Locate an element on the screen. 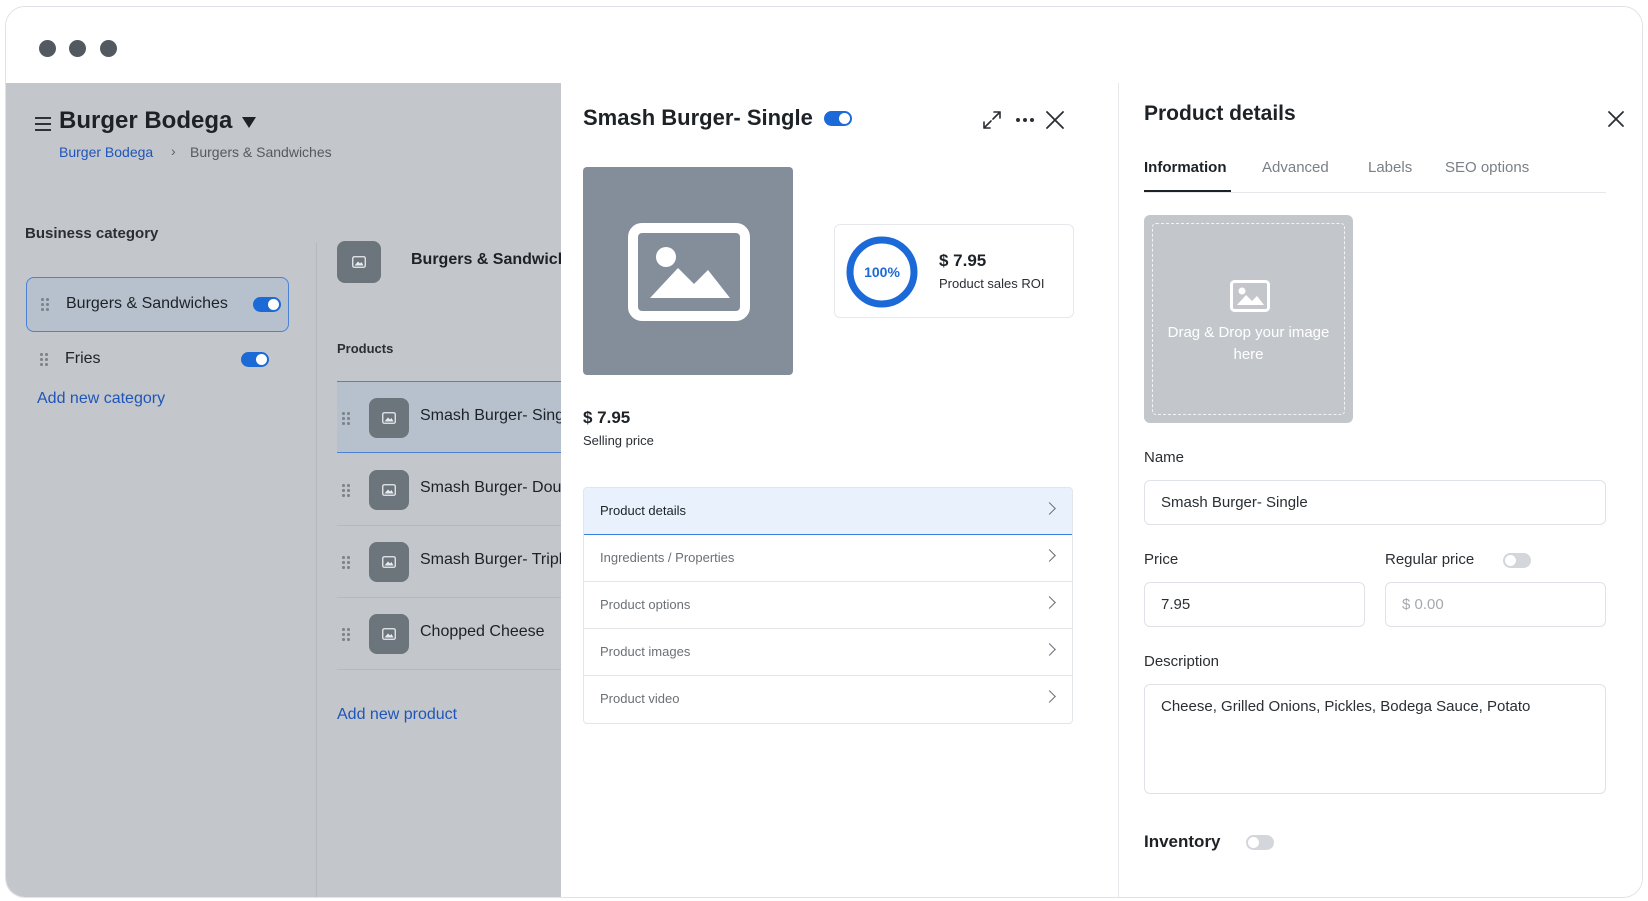 This screenshot has height=901, width=1648. product-title: Smash Burger- Single is located at coordinates (698, 117).